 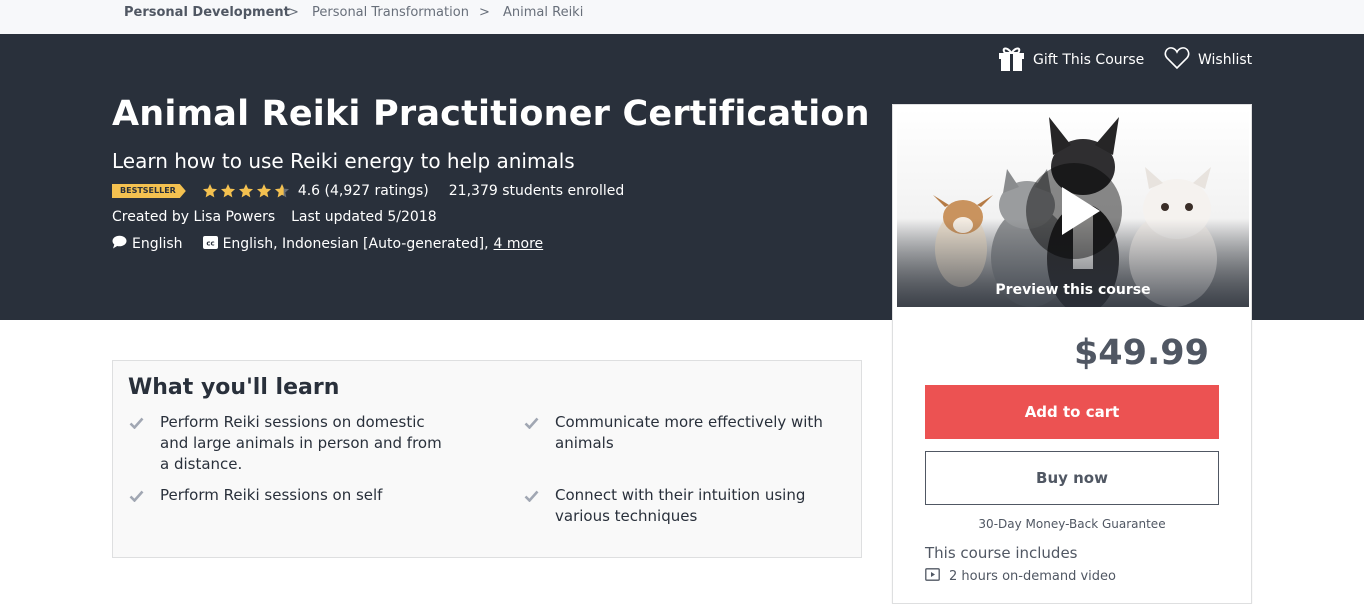 I want to click on wishlist-button: Wishlist, so click(x=1208, y=60).